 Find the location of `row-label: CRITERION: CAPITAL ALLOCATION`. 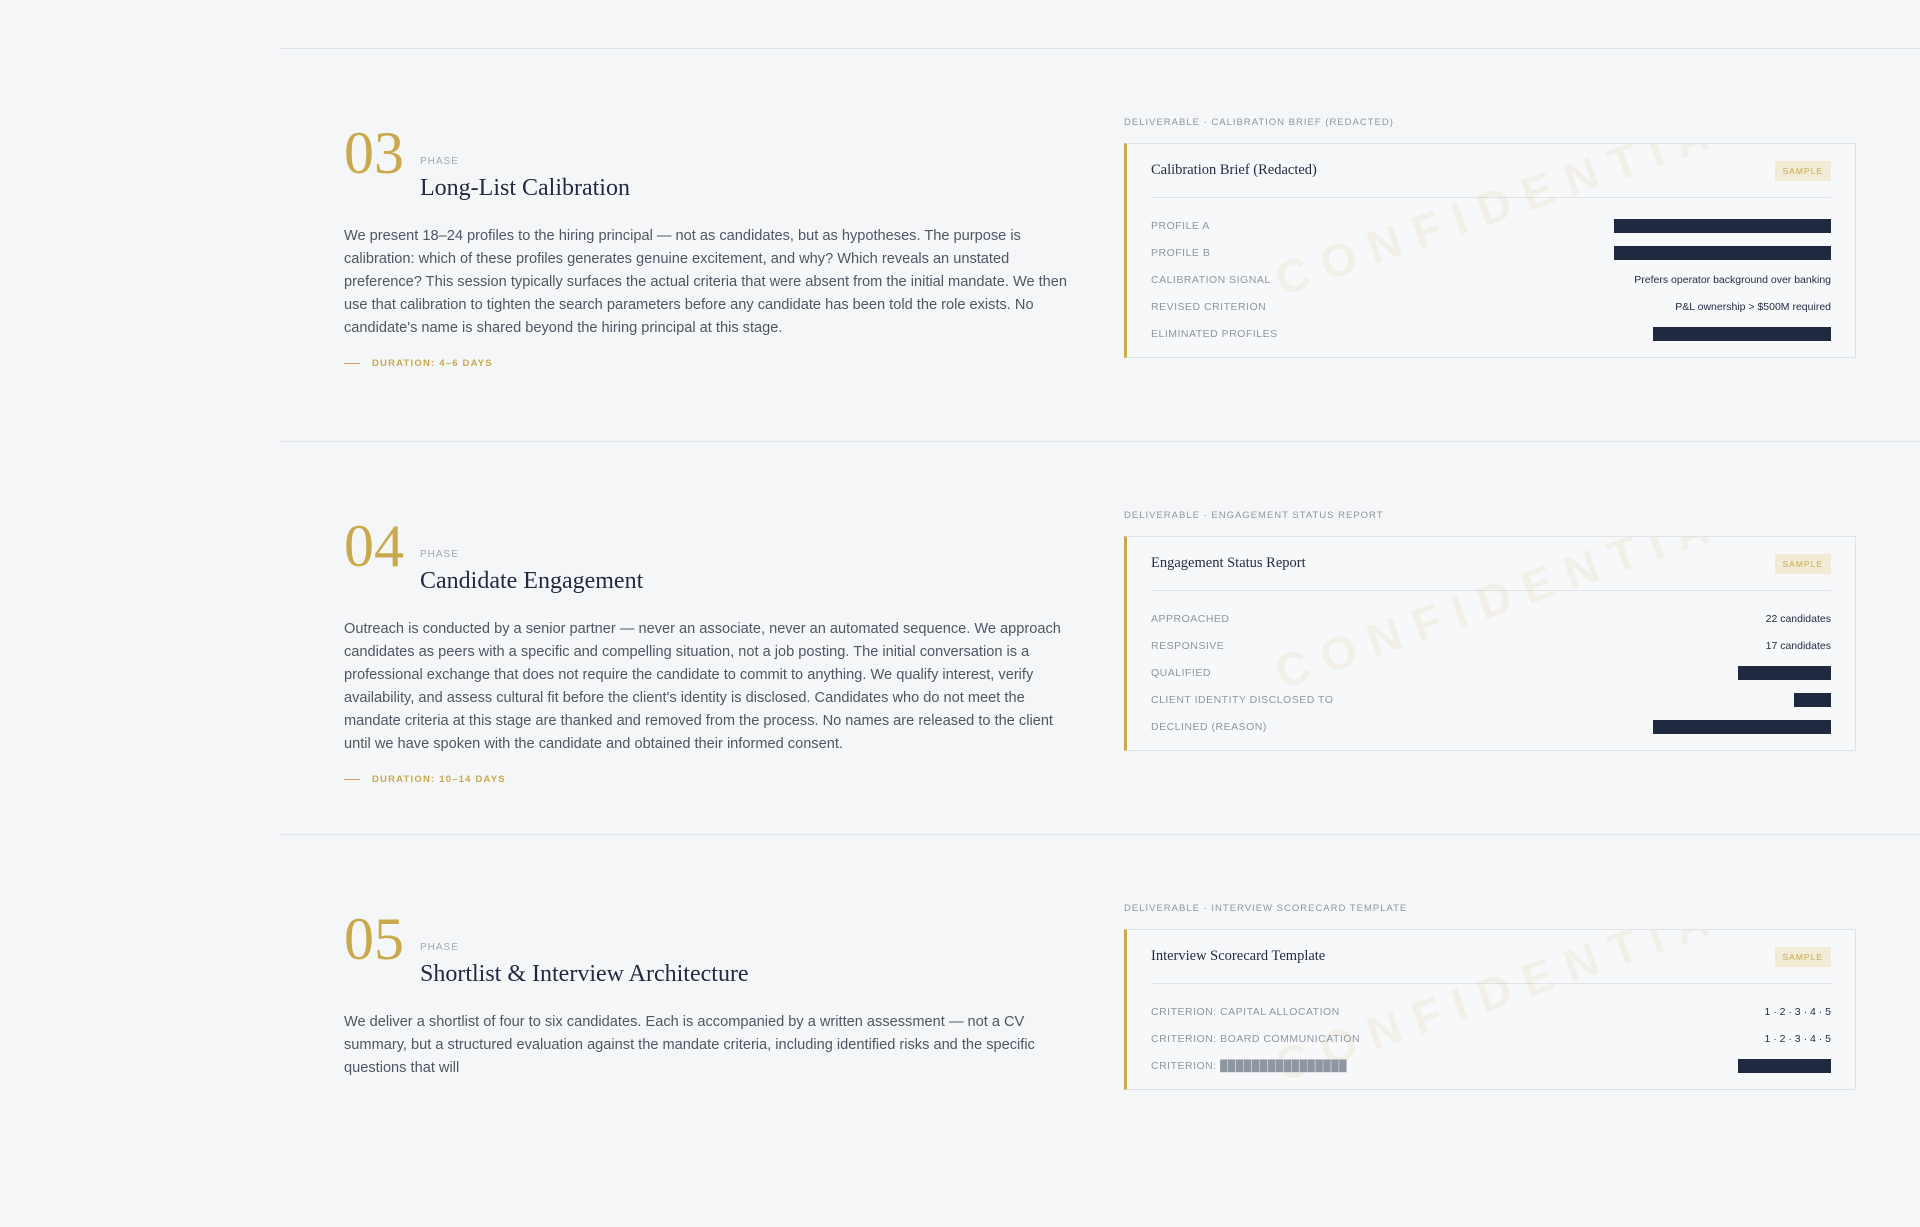

row-label: CRITERION: CAPITAL ALLOCATION is located at coordinates (1245, 1011).